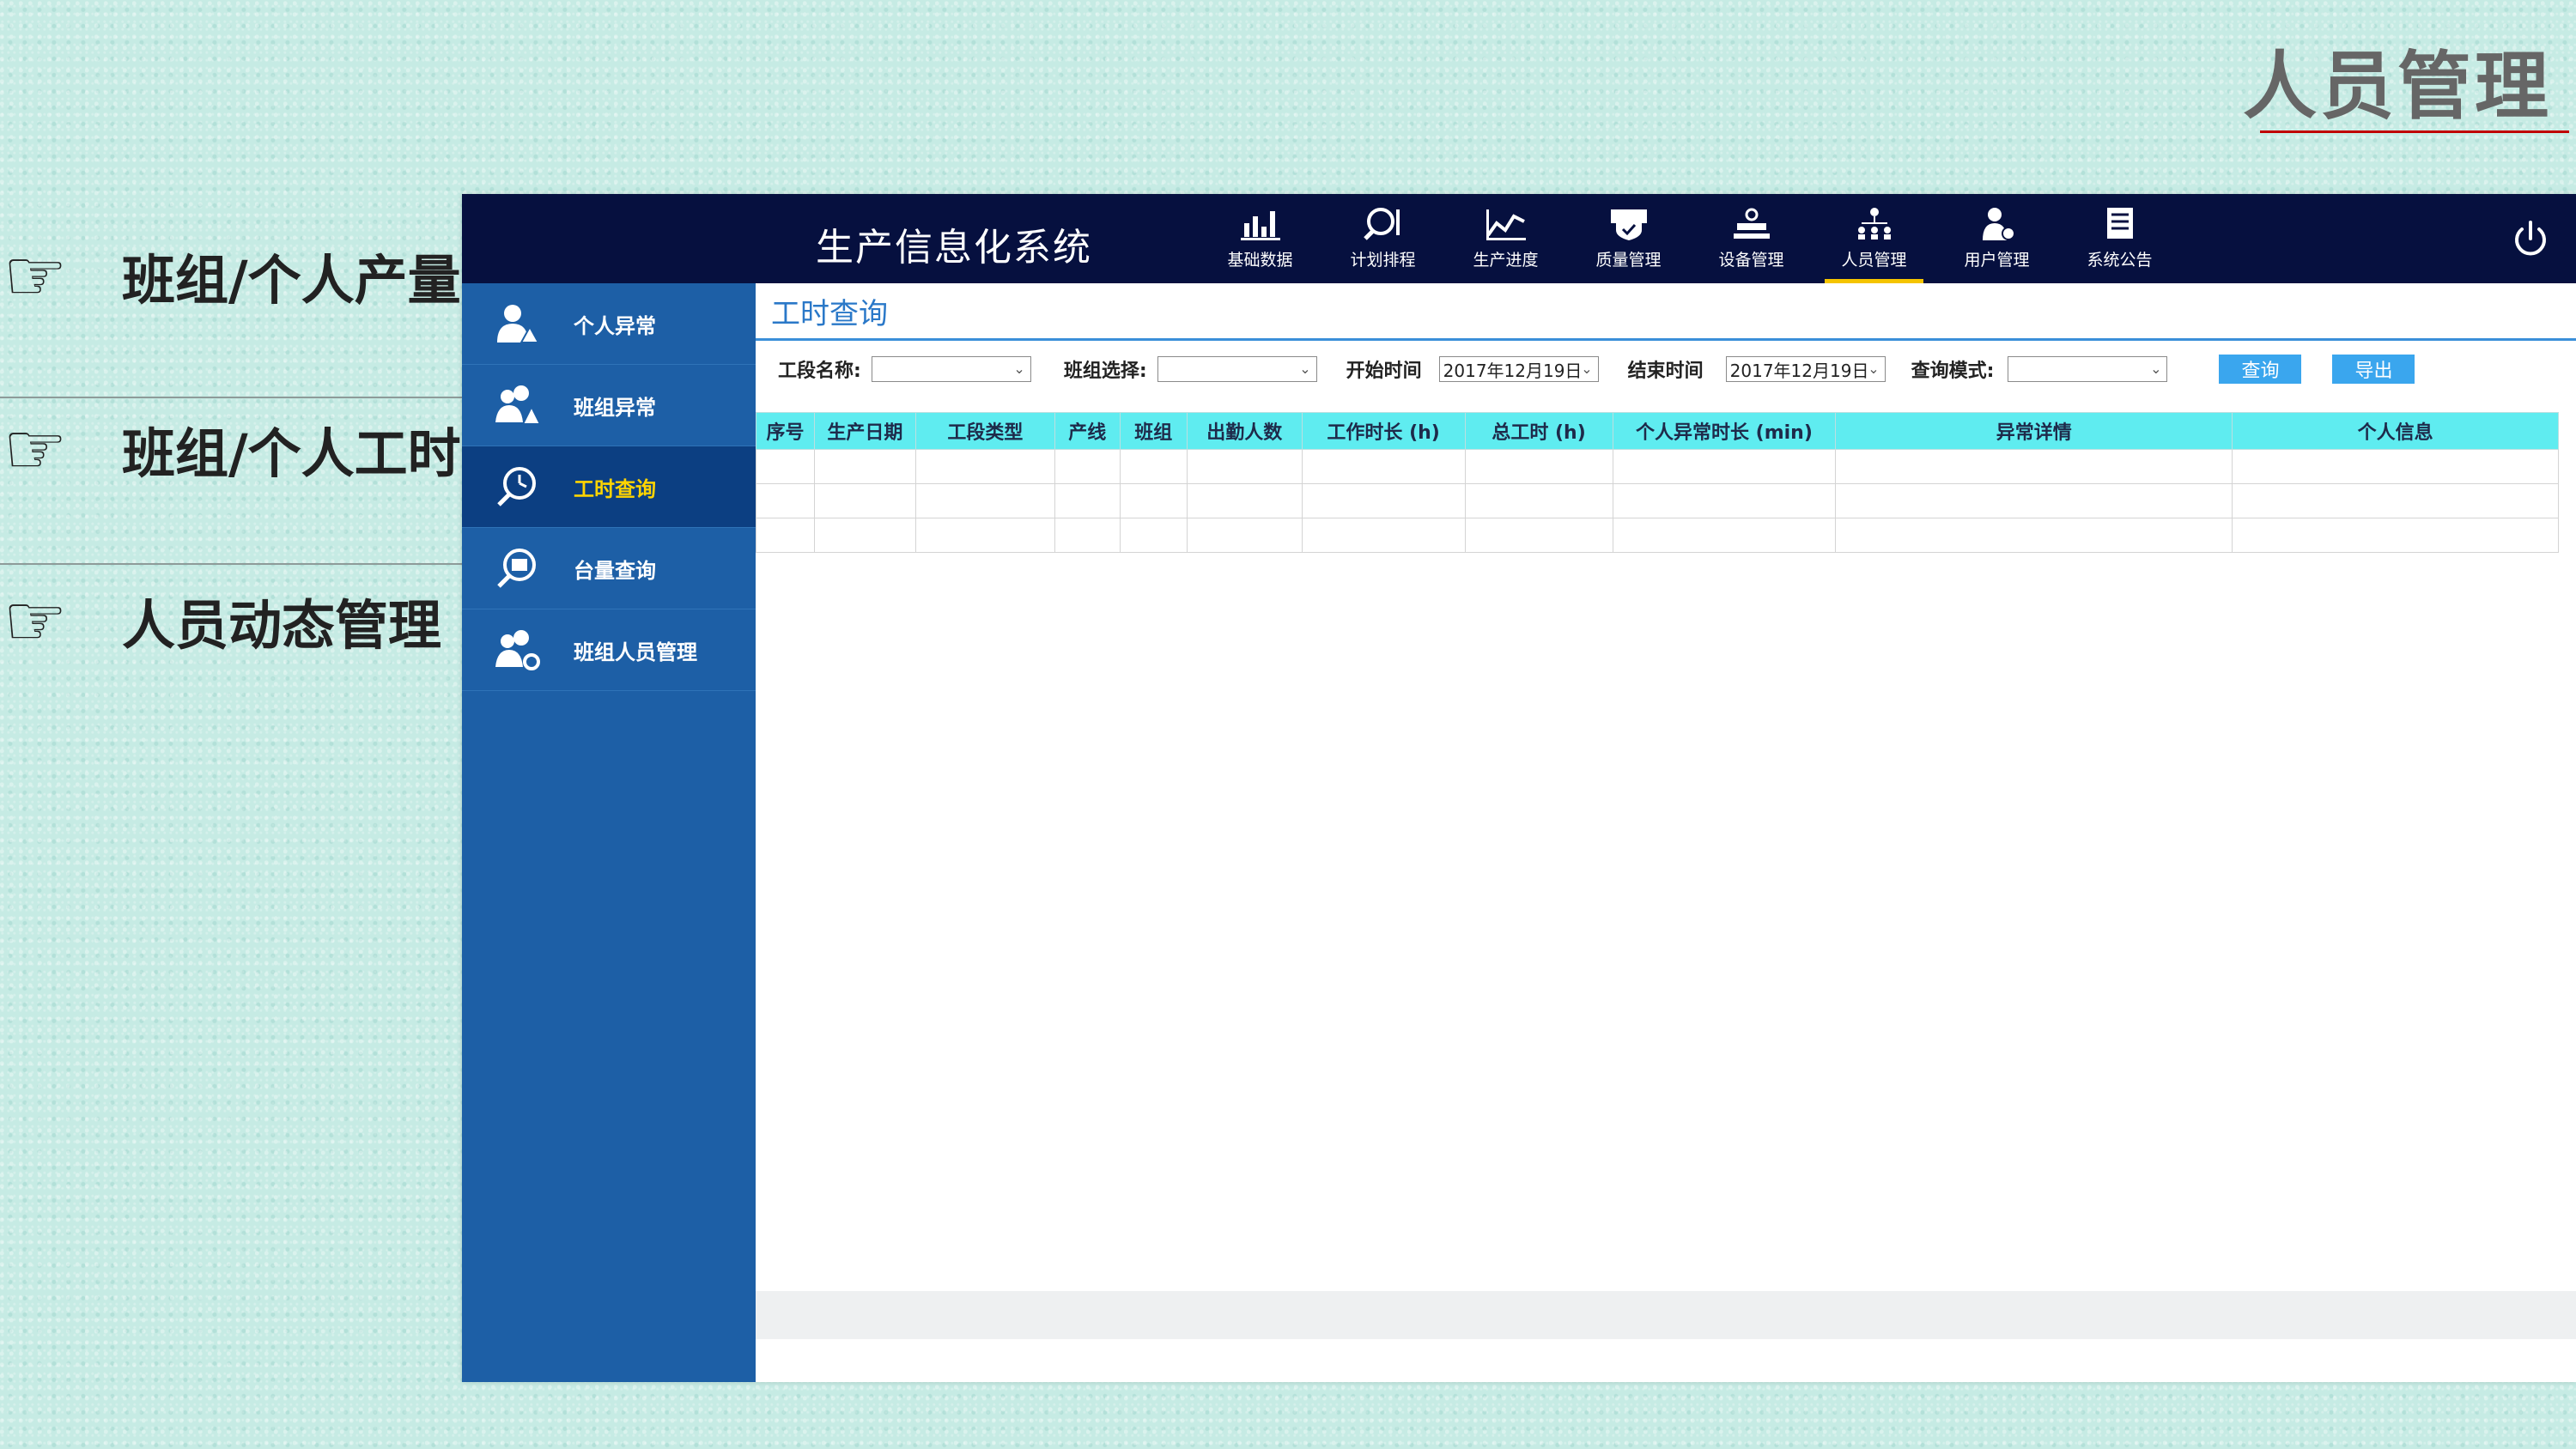 Image resolution: width=2576 pixels, height=1449 pixels. I want to click on bullet-item: ☞ 班组/个人工时, so click(230, 449).